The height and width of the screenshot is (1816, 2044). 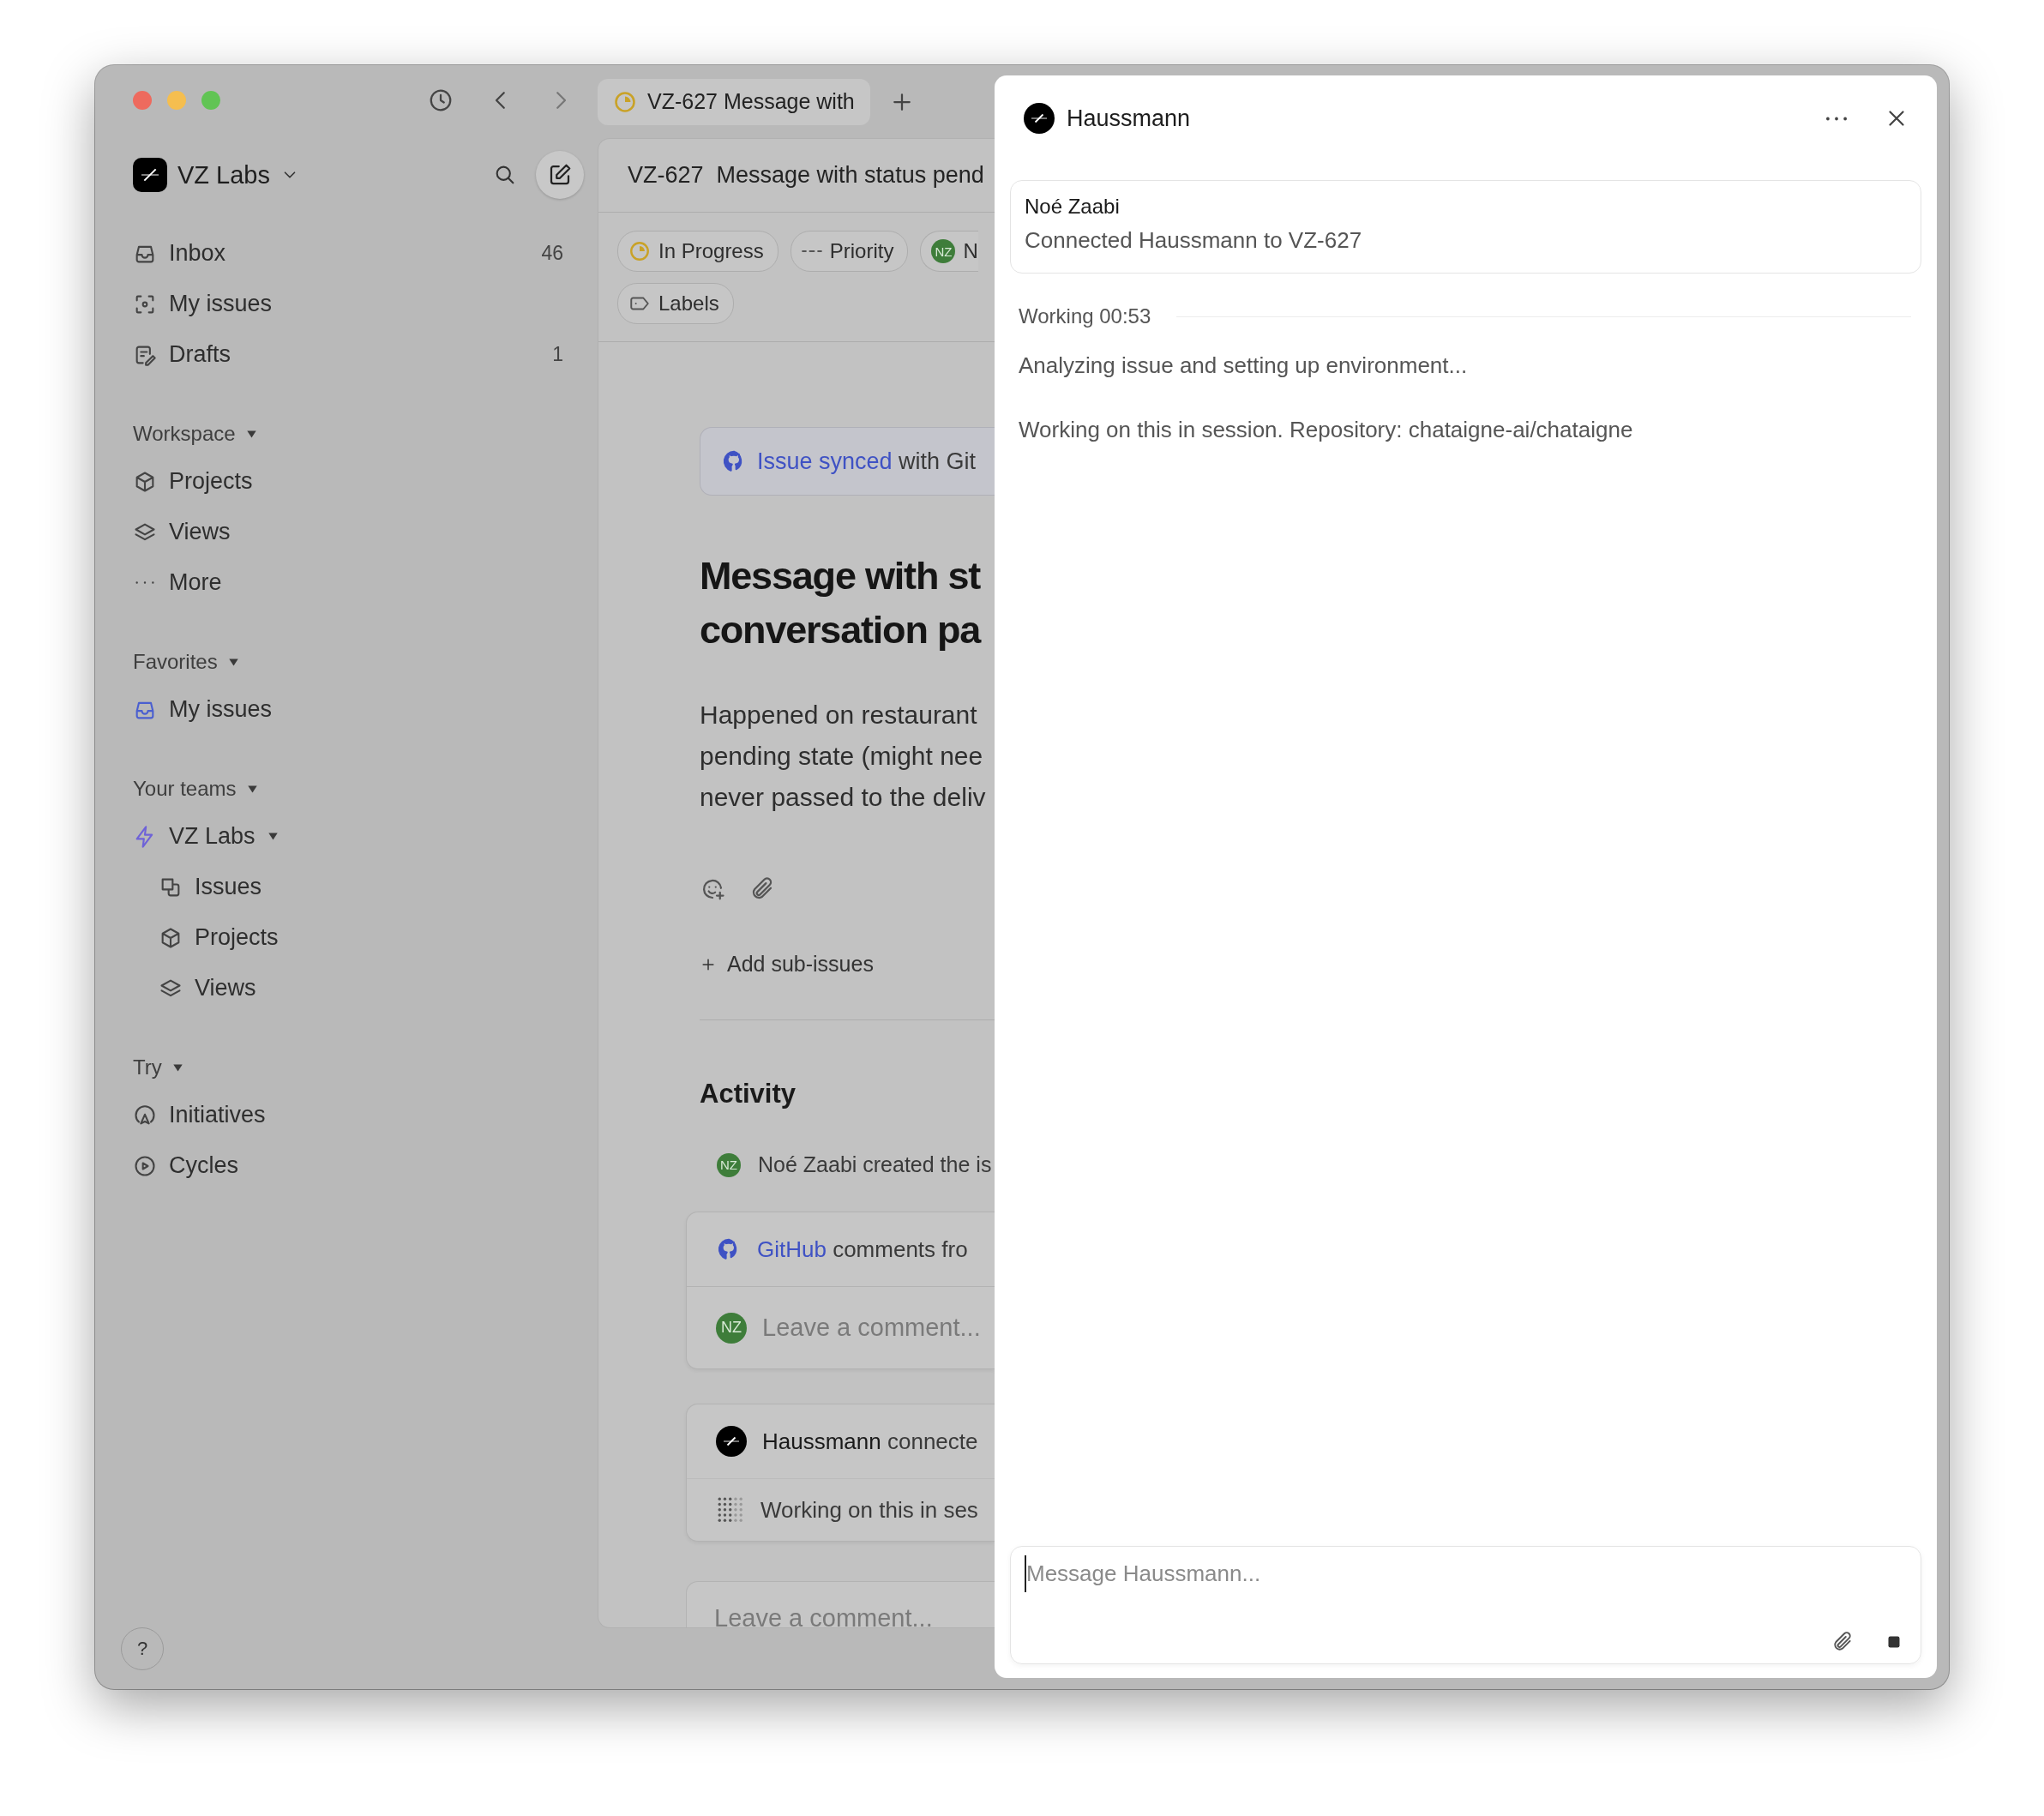 What do you see at coordinates (875, 1164) in the screenshot?
I see `activity-text: Noé Zaabi created the is` at bounding box center [875, 1164].